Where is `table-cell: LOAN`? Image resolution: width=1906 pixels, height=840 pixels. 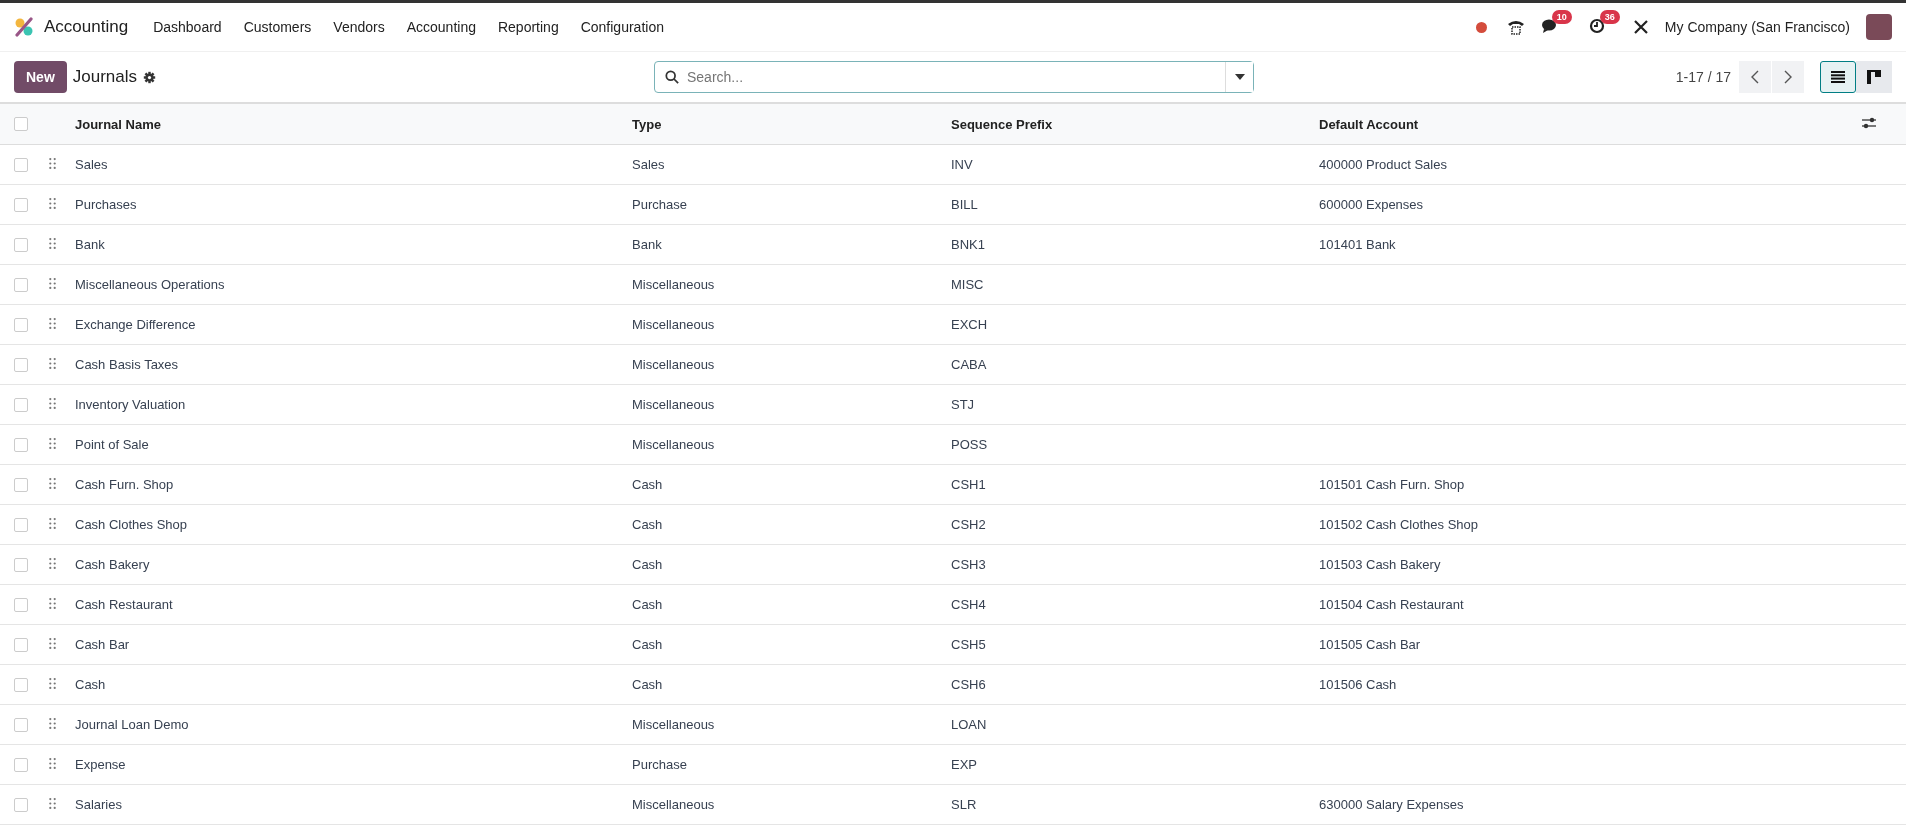 table-cell: LOAN is located at coordinates (969, 724).